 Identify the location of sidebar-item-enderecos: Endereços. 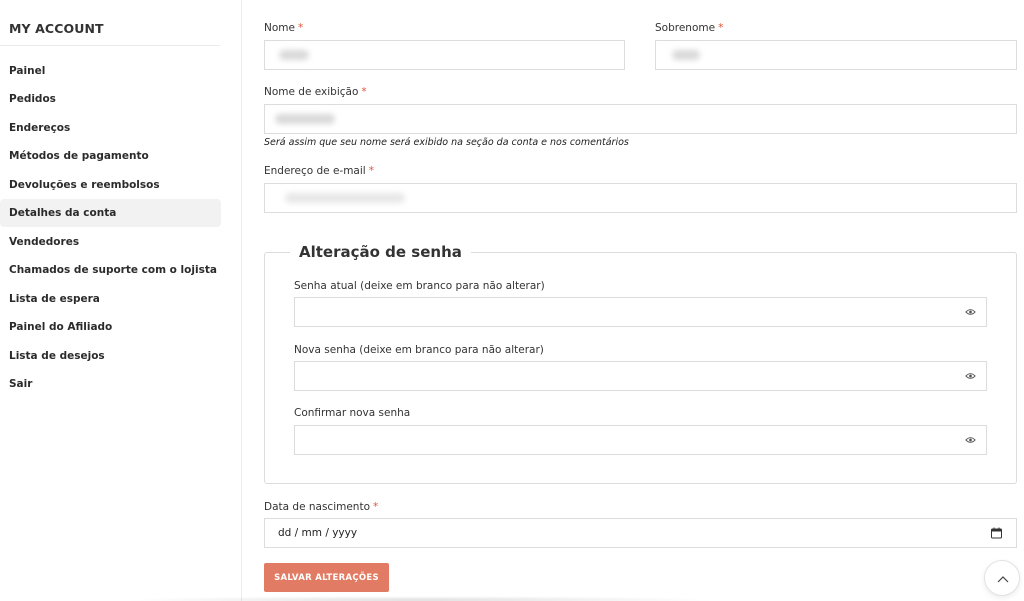
(110, 128).